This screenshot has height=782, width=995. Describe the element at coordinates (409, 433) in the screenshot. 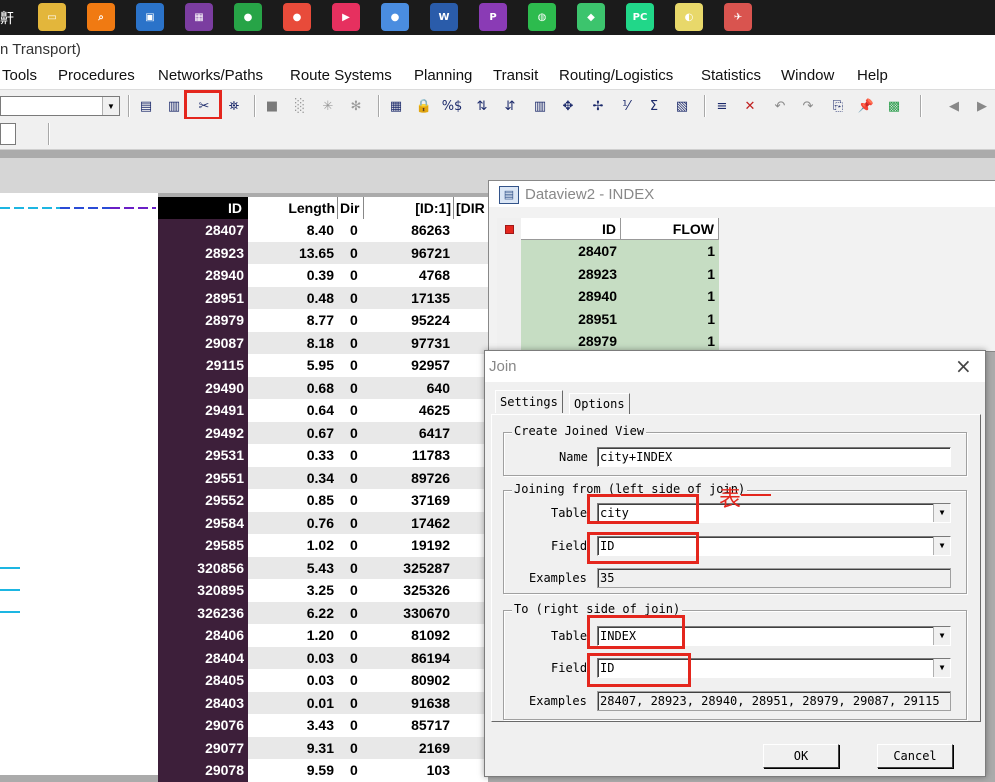

I see `cell-id1: 6417` at that location.